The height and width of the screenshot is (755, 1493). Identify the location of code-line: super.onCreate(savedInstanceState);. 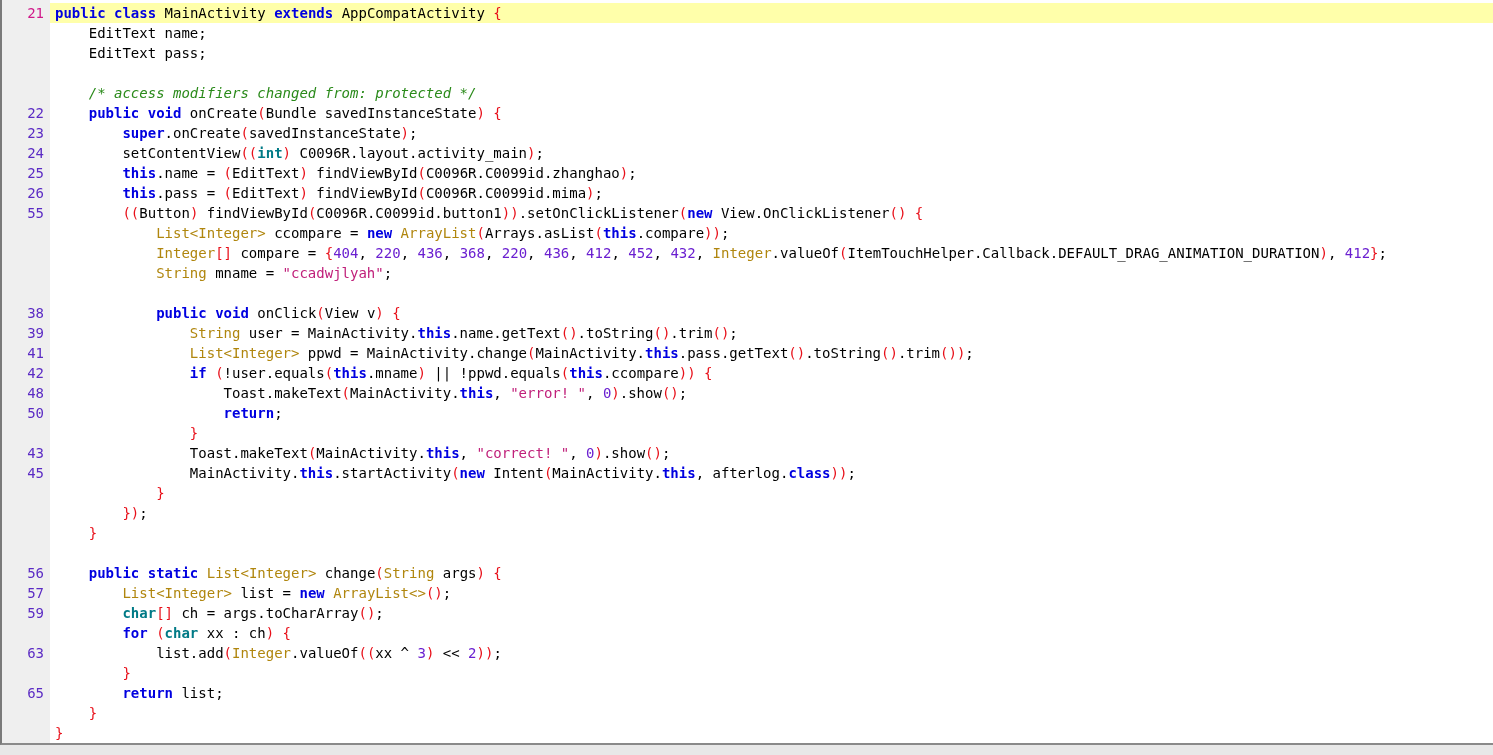
(270, 133).